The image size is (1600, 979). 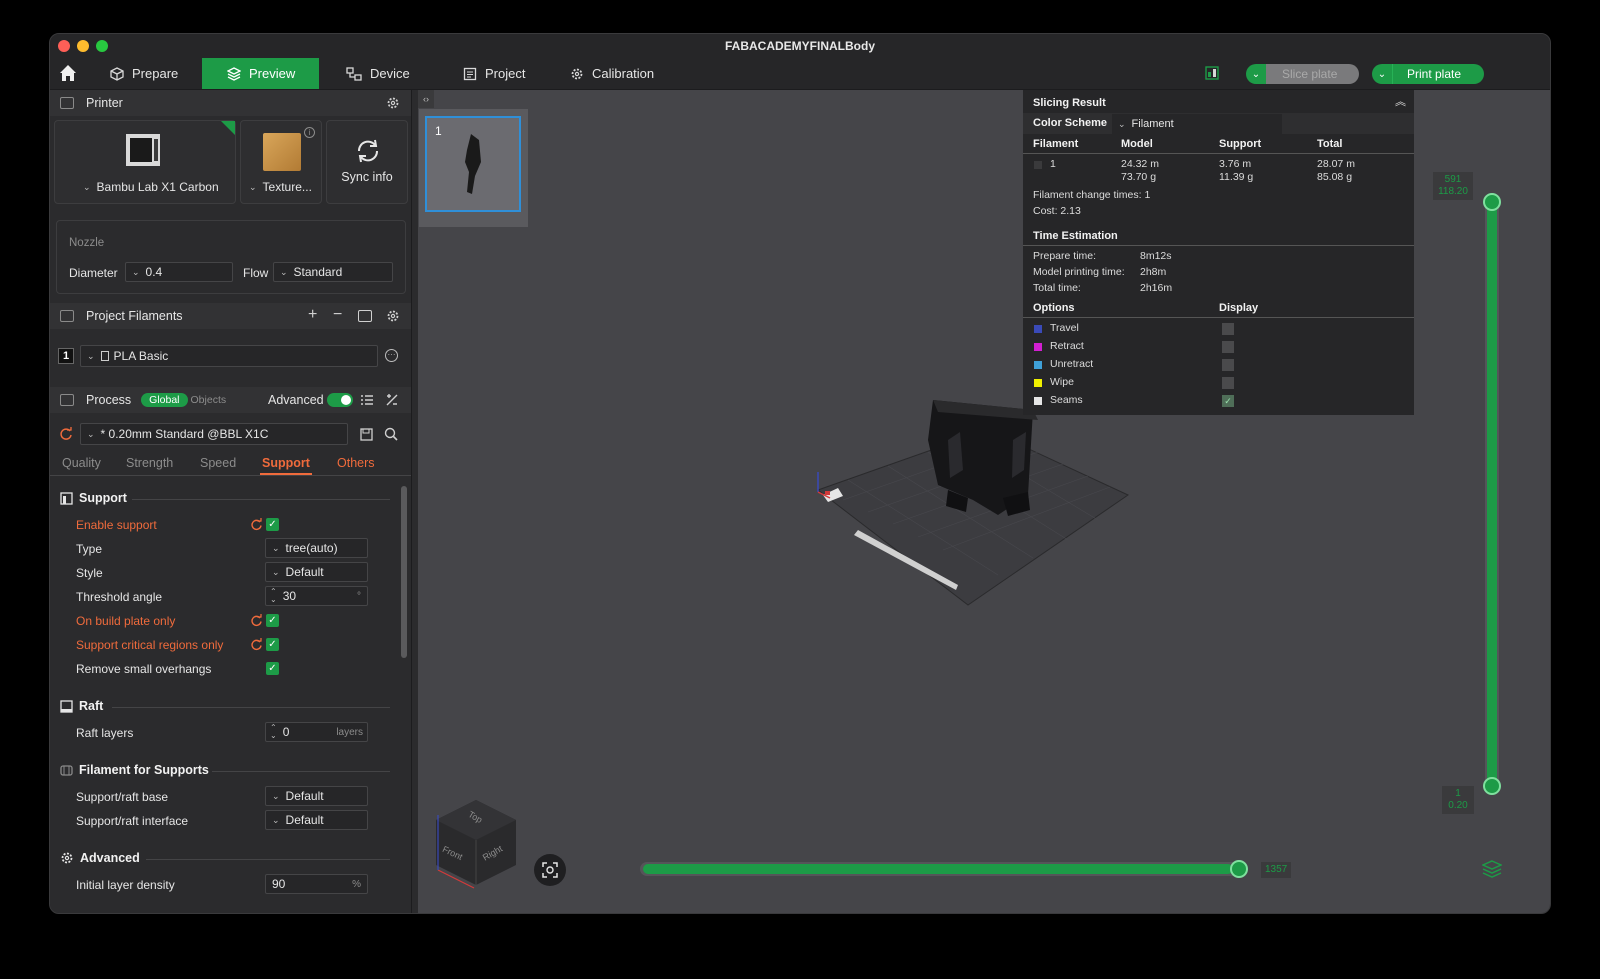 What do you see at coordinates (164, 400) in the screenshot?
I see `global-toggle: Global` at bounding box center [164, 400].